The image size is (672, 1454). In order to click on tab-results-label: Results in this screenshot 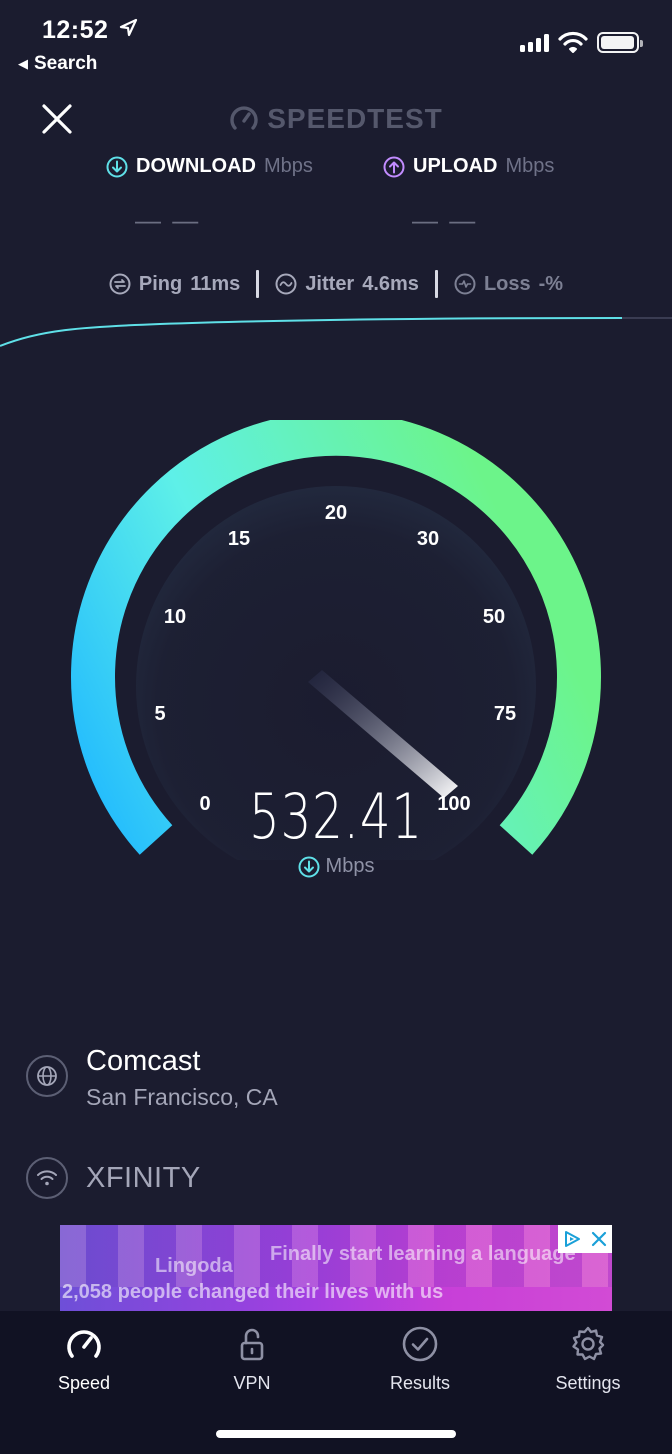, I will do `click(420, 1383)`.